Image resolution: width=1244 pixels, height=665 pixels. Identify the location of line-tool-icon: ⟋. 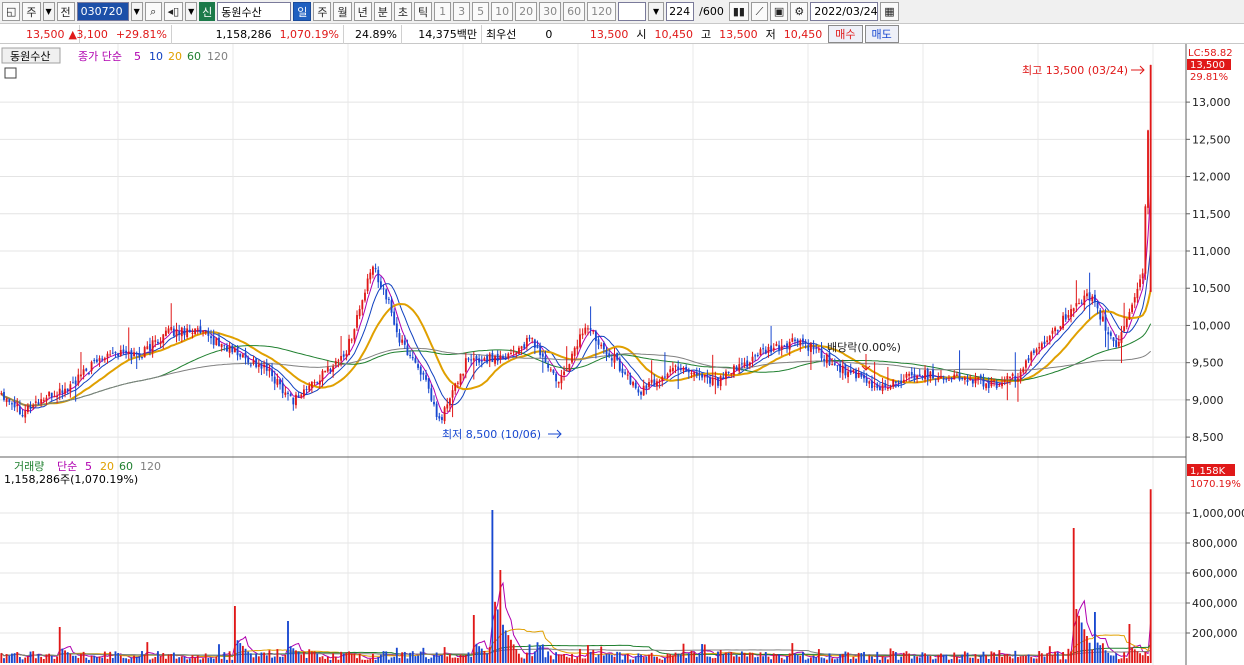
(759, 11).